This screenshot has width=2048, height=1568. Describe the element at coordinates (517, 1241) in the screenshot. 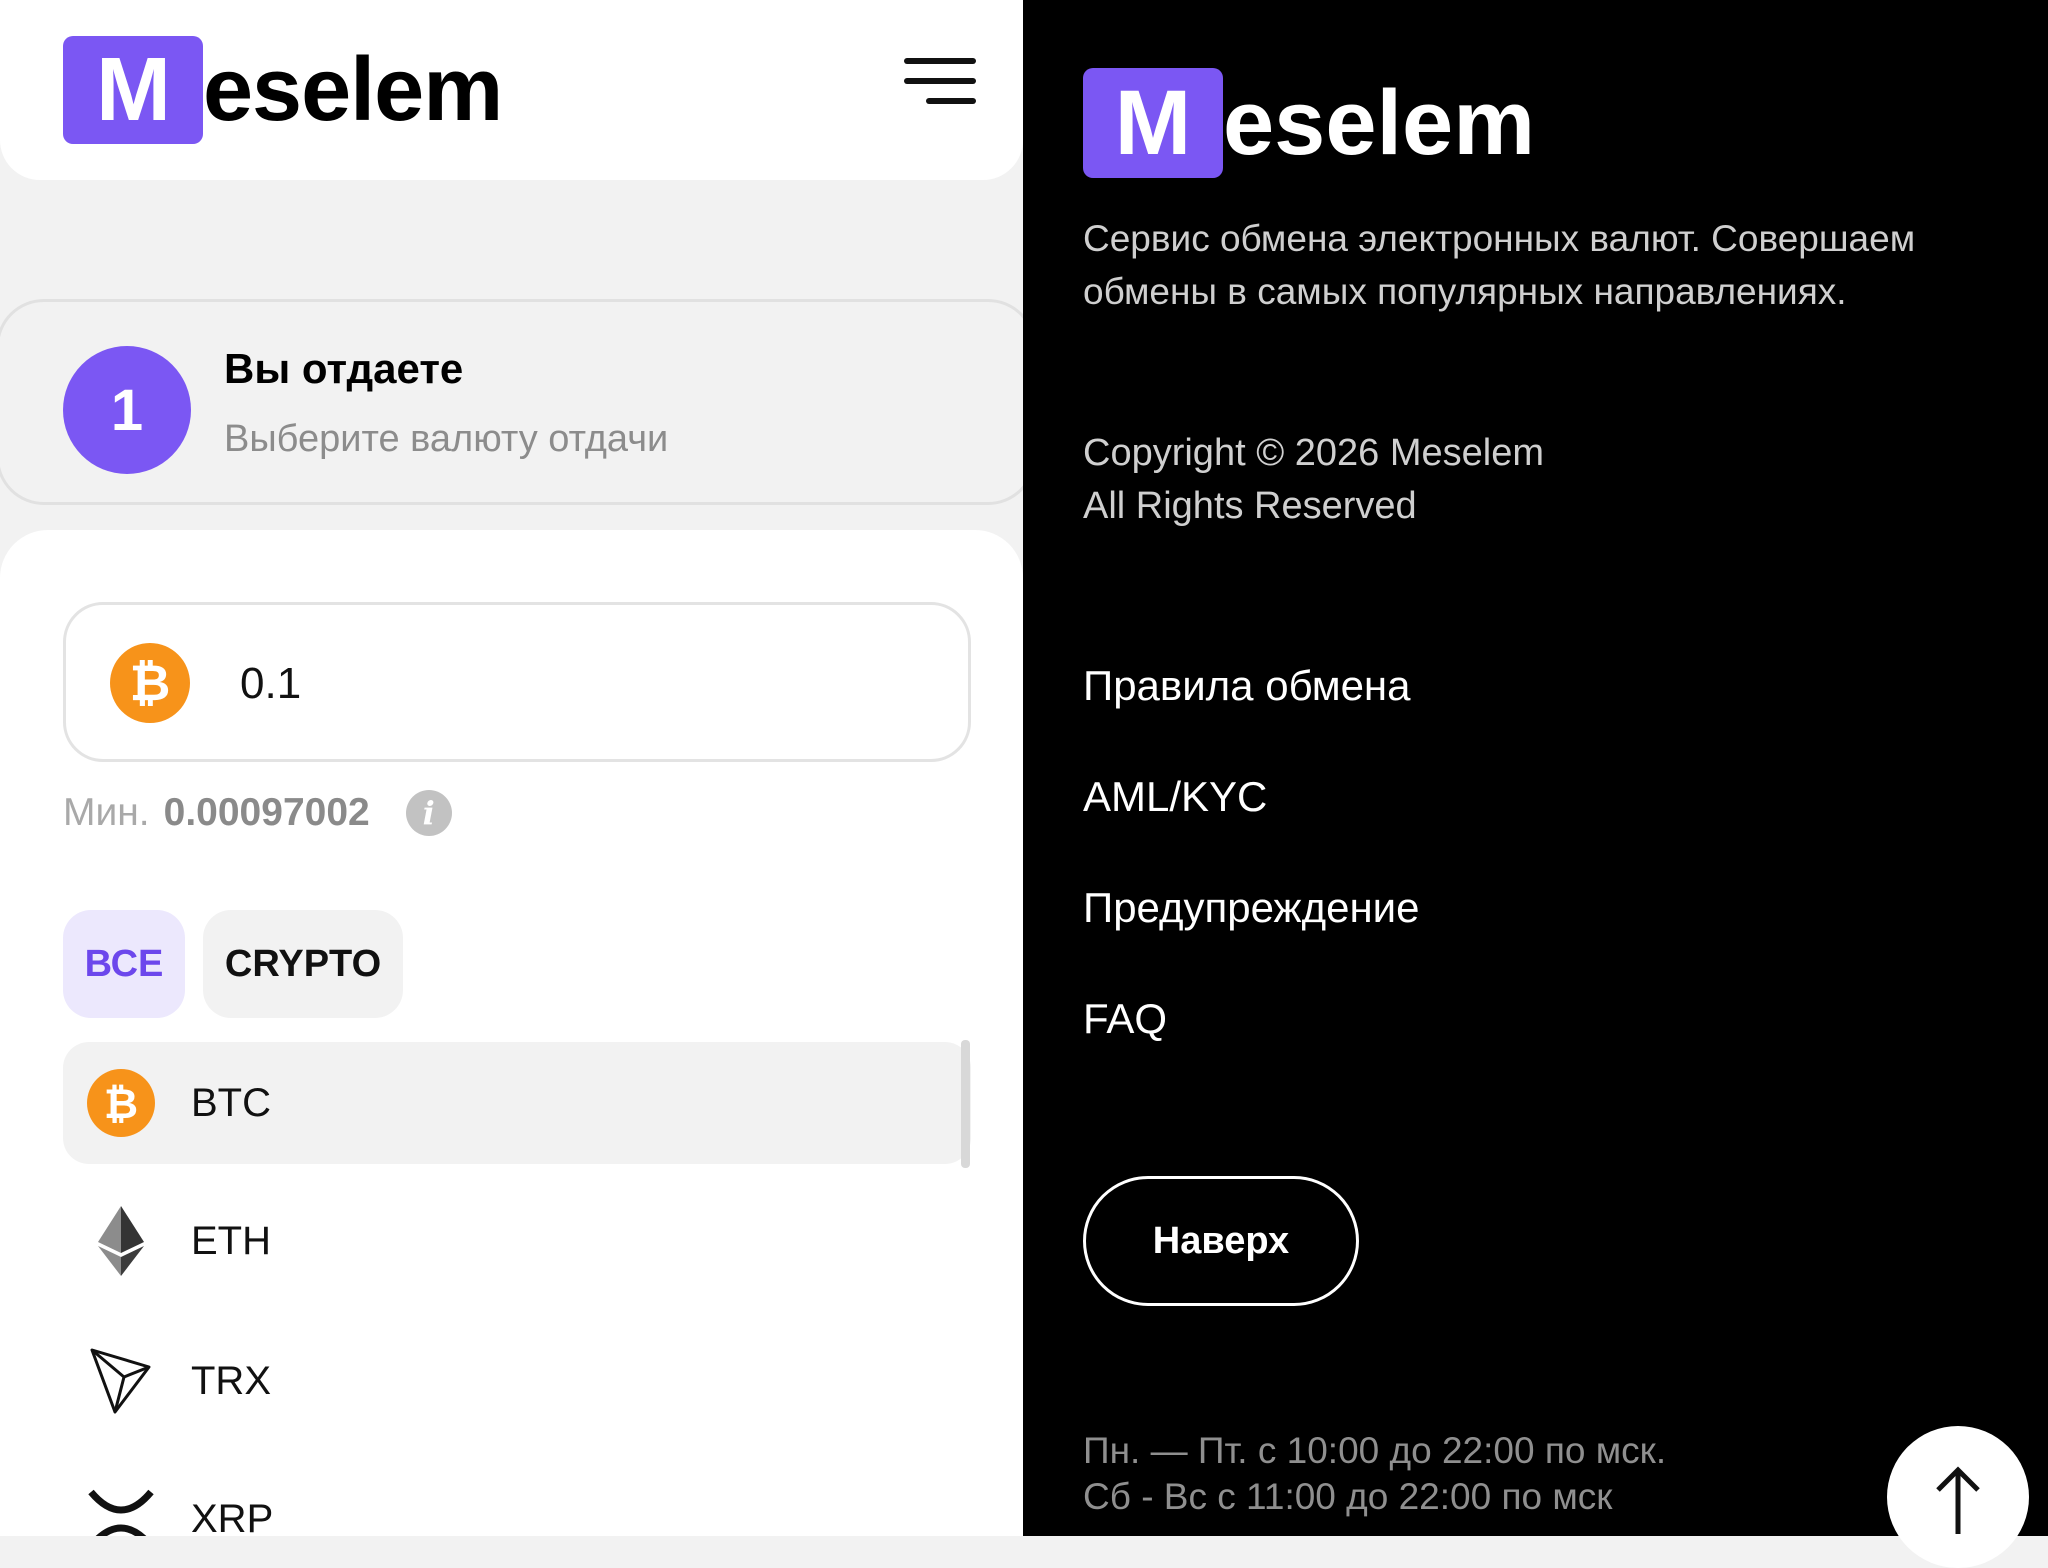

I see `currency-item-eth: ETH` at that location.